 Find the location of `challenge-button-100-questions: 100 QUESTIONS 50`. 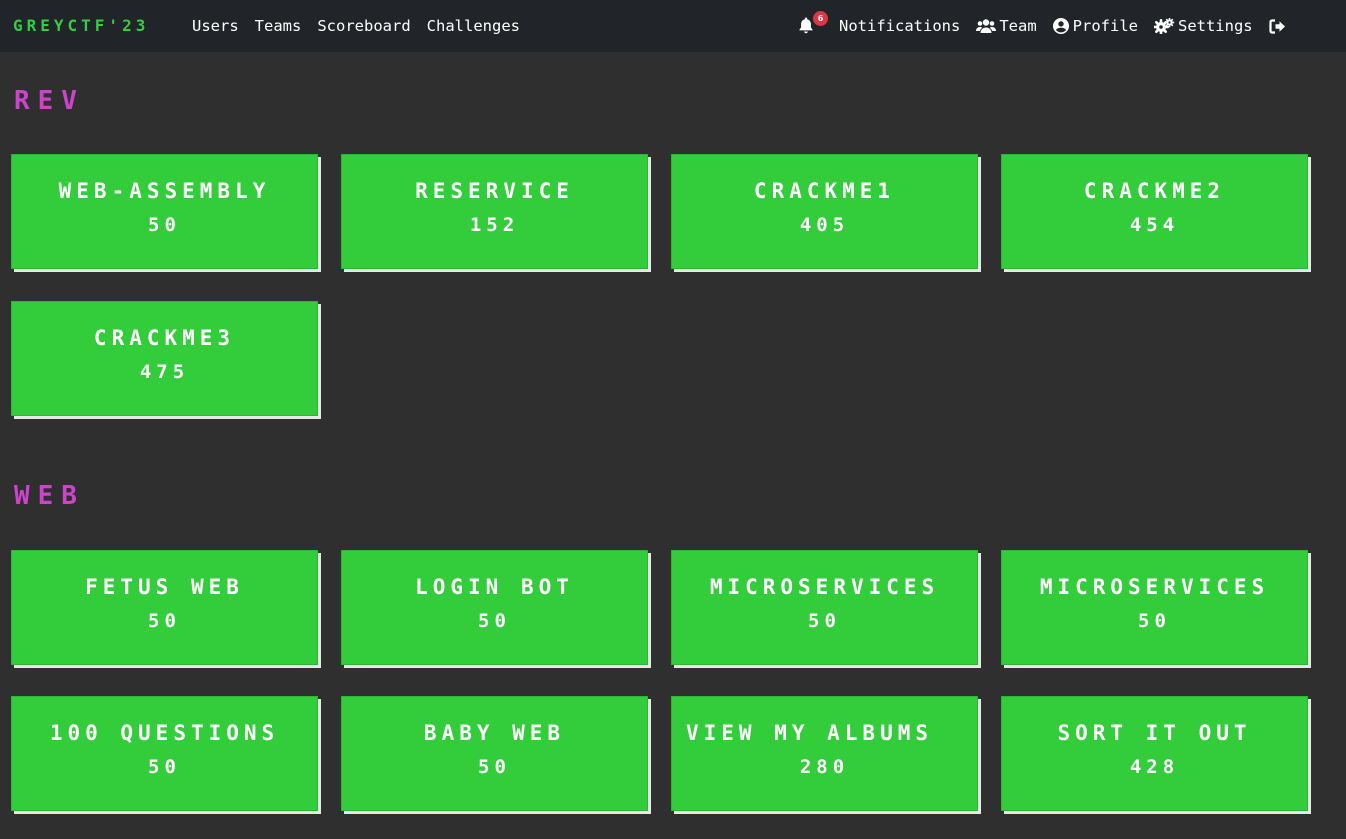

challenge-button-100-questions: 100 QUESTIONS 50 is located at coordinates (164, 753).